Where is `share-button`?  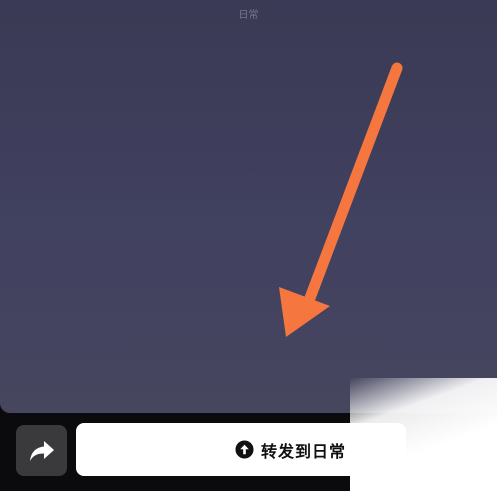 share-button is located at coordinates (41, 450).